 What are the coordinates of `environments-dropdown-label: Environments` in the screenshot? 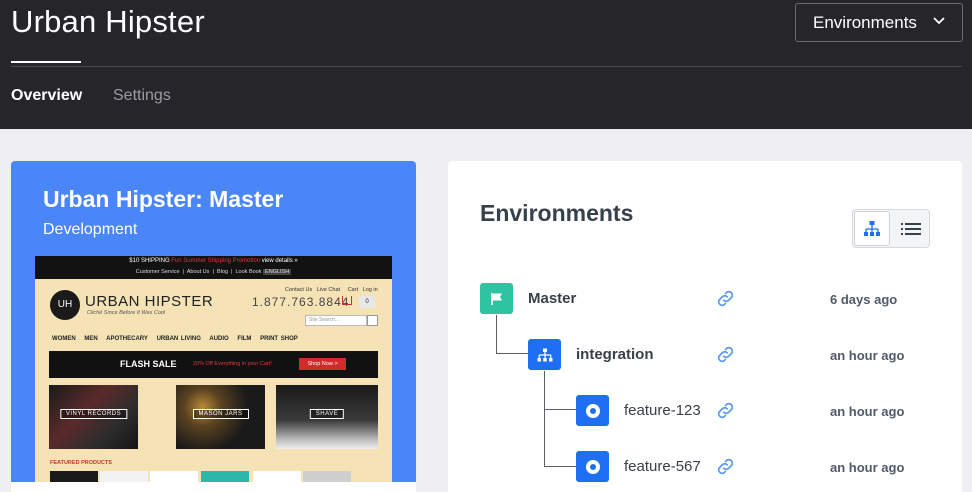 It's located at (865, 22).